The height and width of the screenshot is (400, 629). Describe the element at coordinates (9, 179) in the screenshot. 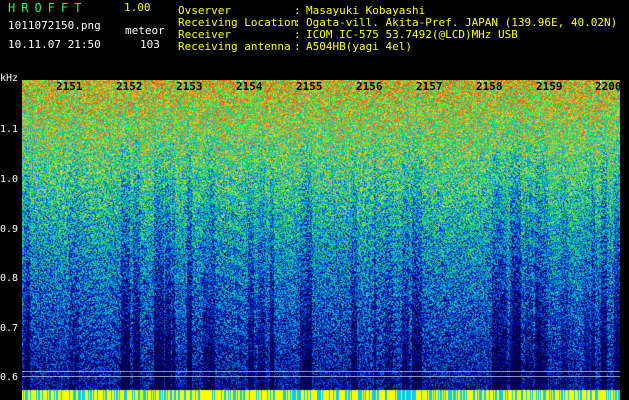

I see `freq-tick-label: 1.0` at that location.